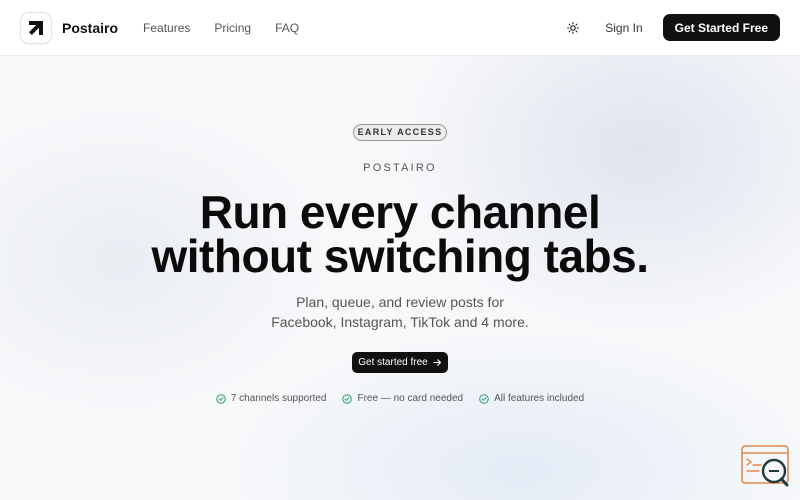 The image size is (800, 500). I want to click on feature-item: All features included, so click(531, 398).